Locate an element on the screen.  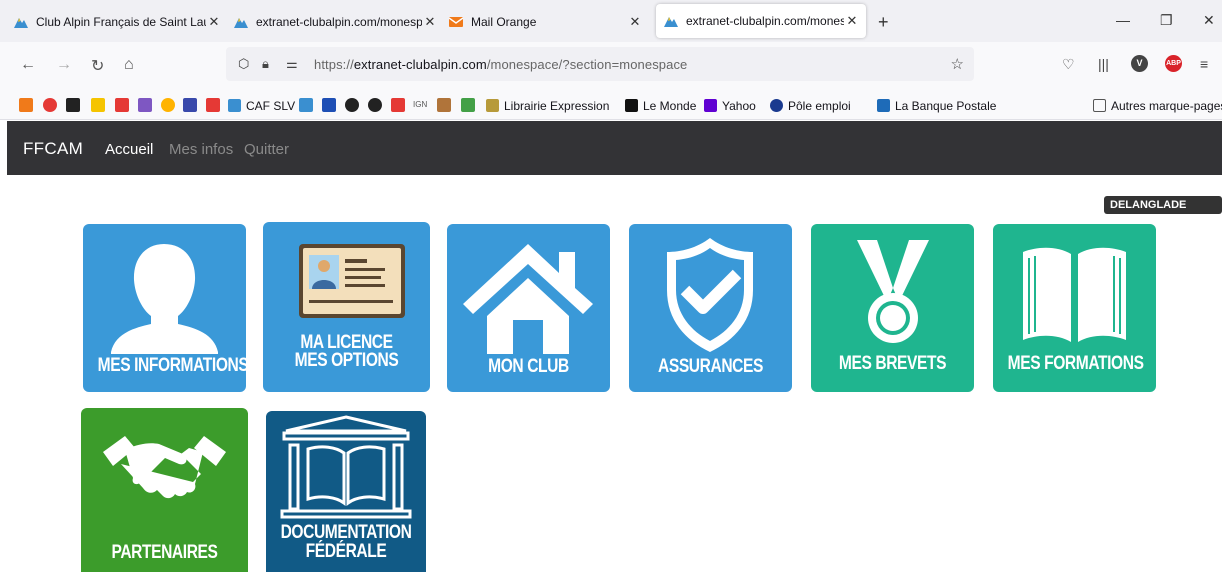
bookmark-pinwheel-icon is located at coordinates (50, 105).